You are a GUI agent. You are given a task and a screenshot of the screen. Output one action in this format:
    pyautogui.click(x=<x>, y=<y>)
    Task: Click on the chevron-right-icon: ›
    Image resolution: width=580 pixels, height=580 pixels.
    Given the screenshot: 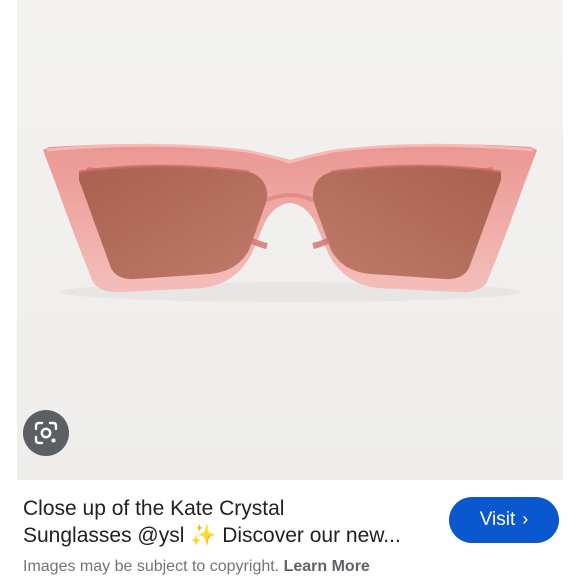 What is the action you would take?
    pyautogui.click(x=525, y=519)
    